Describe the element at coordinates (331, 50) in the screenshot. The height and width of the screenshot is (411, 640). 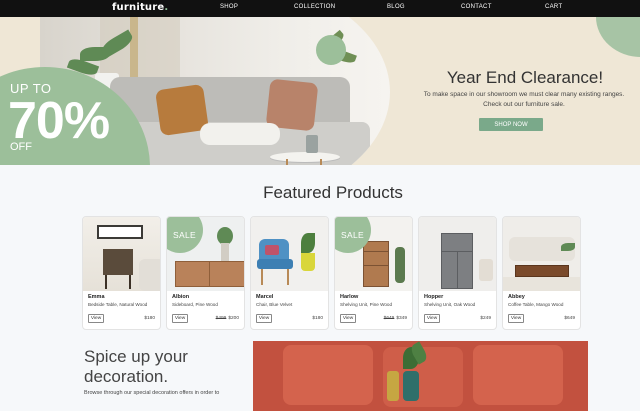
I see `decor-circle` at that location.